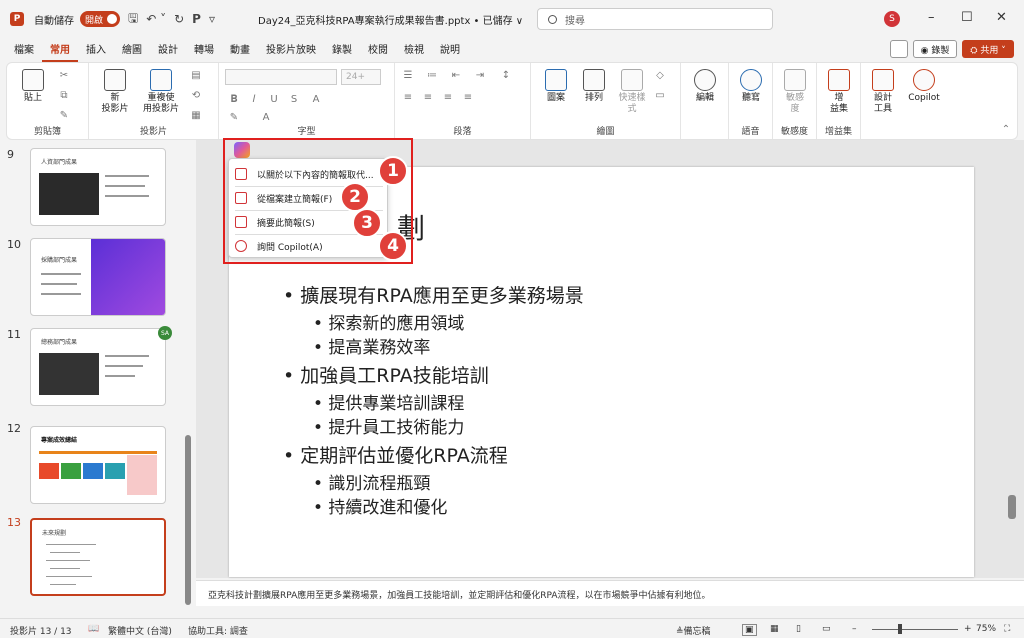 This screenshot has height=638, width=1024. What do you see at coordinates (156, 19) in the screenshot?
I see `undo-icon: ↶ ˅` at bounding box center [156, 19].